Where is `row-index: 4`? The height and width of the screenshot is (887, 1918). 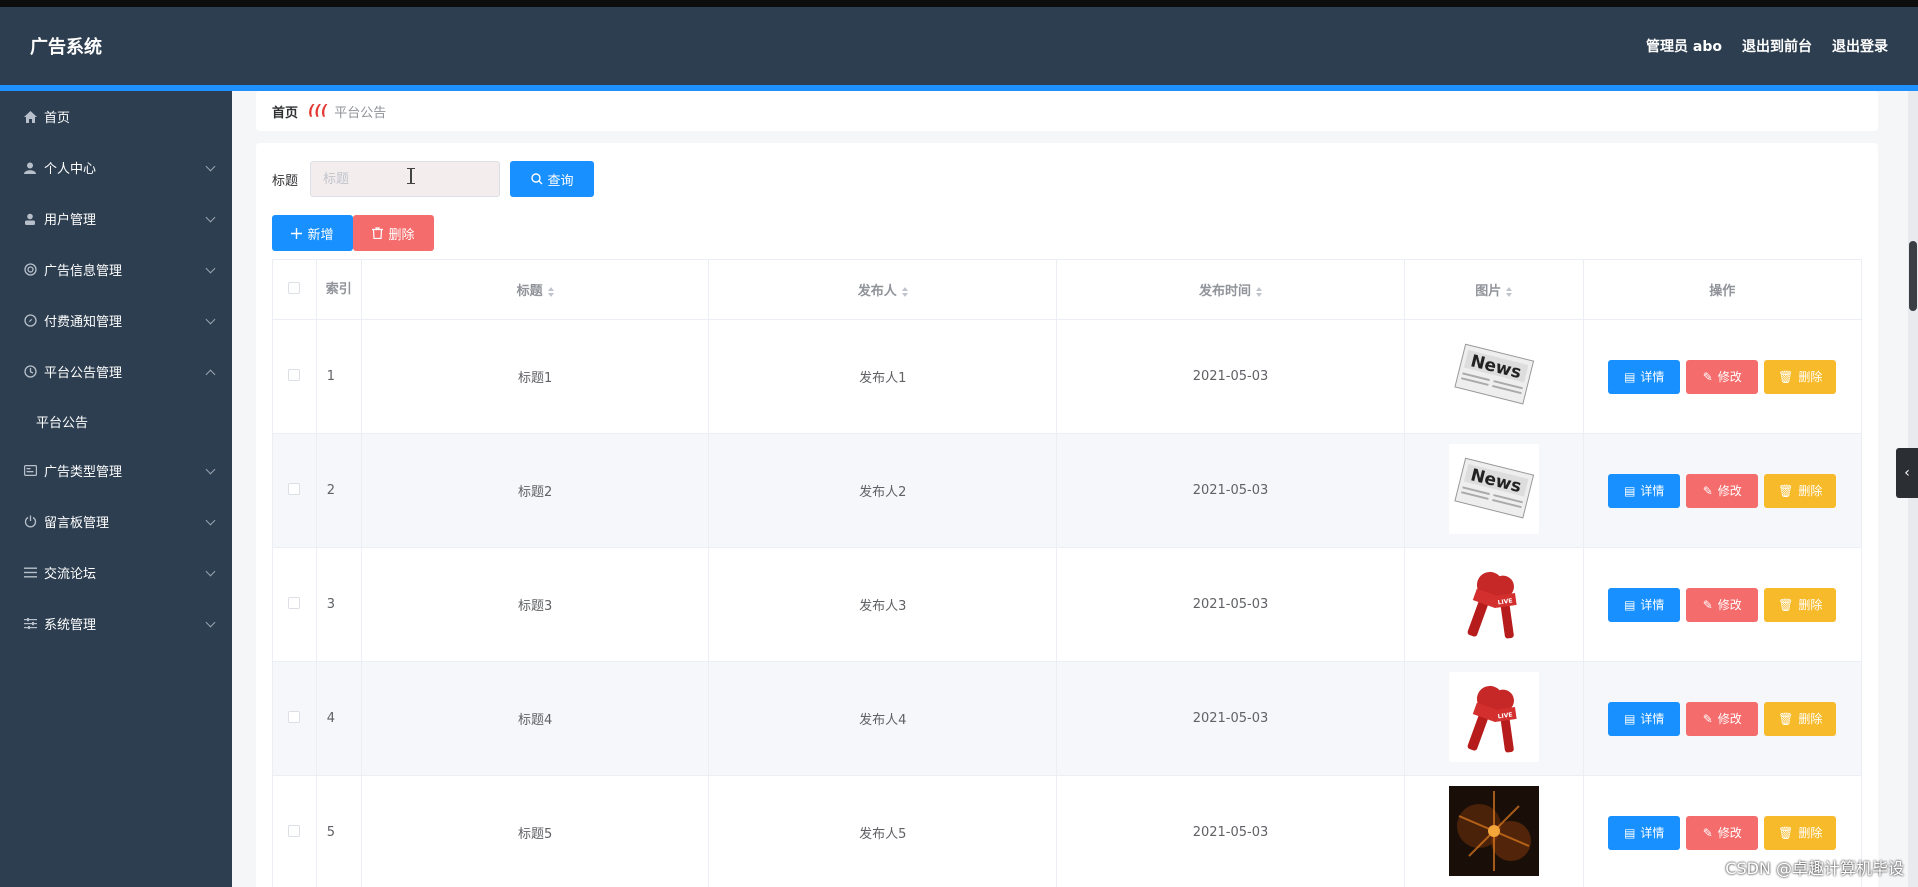
row-index: 4 is located at coordinates (338, 718).